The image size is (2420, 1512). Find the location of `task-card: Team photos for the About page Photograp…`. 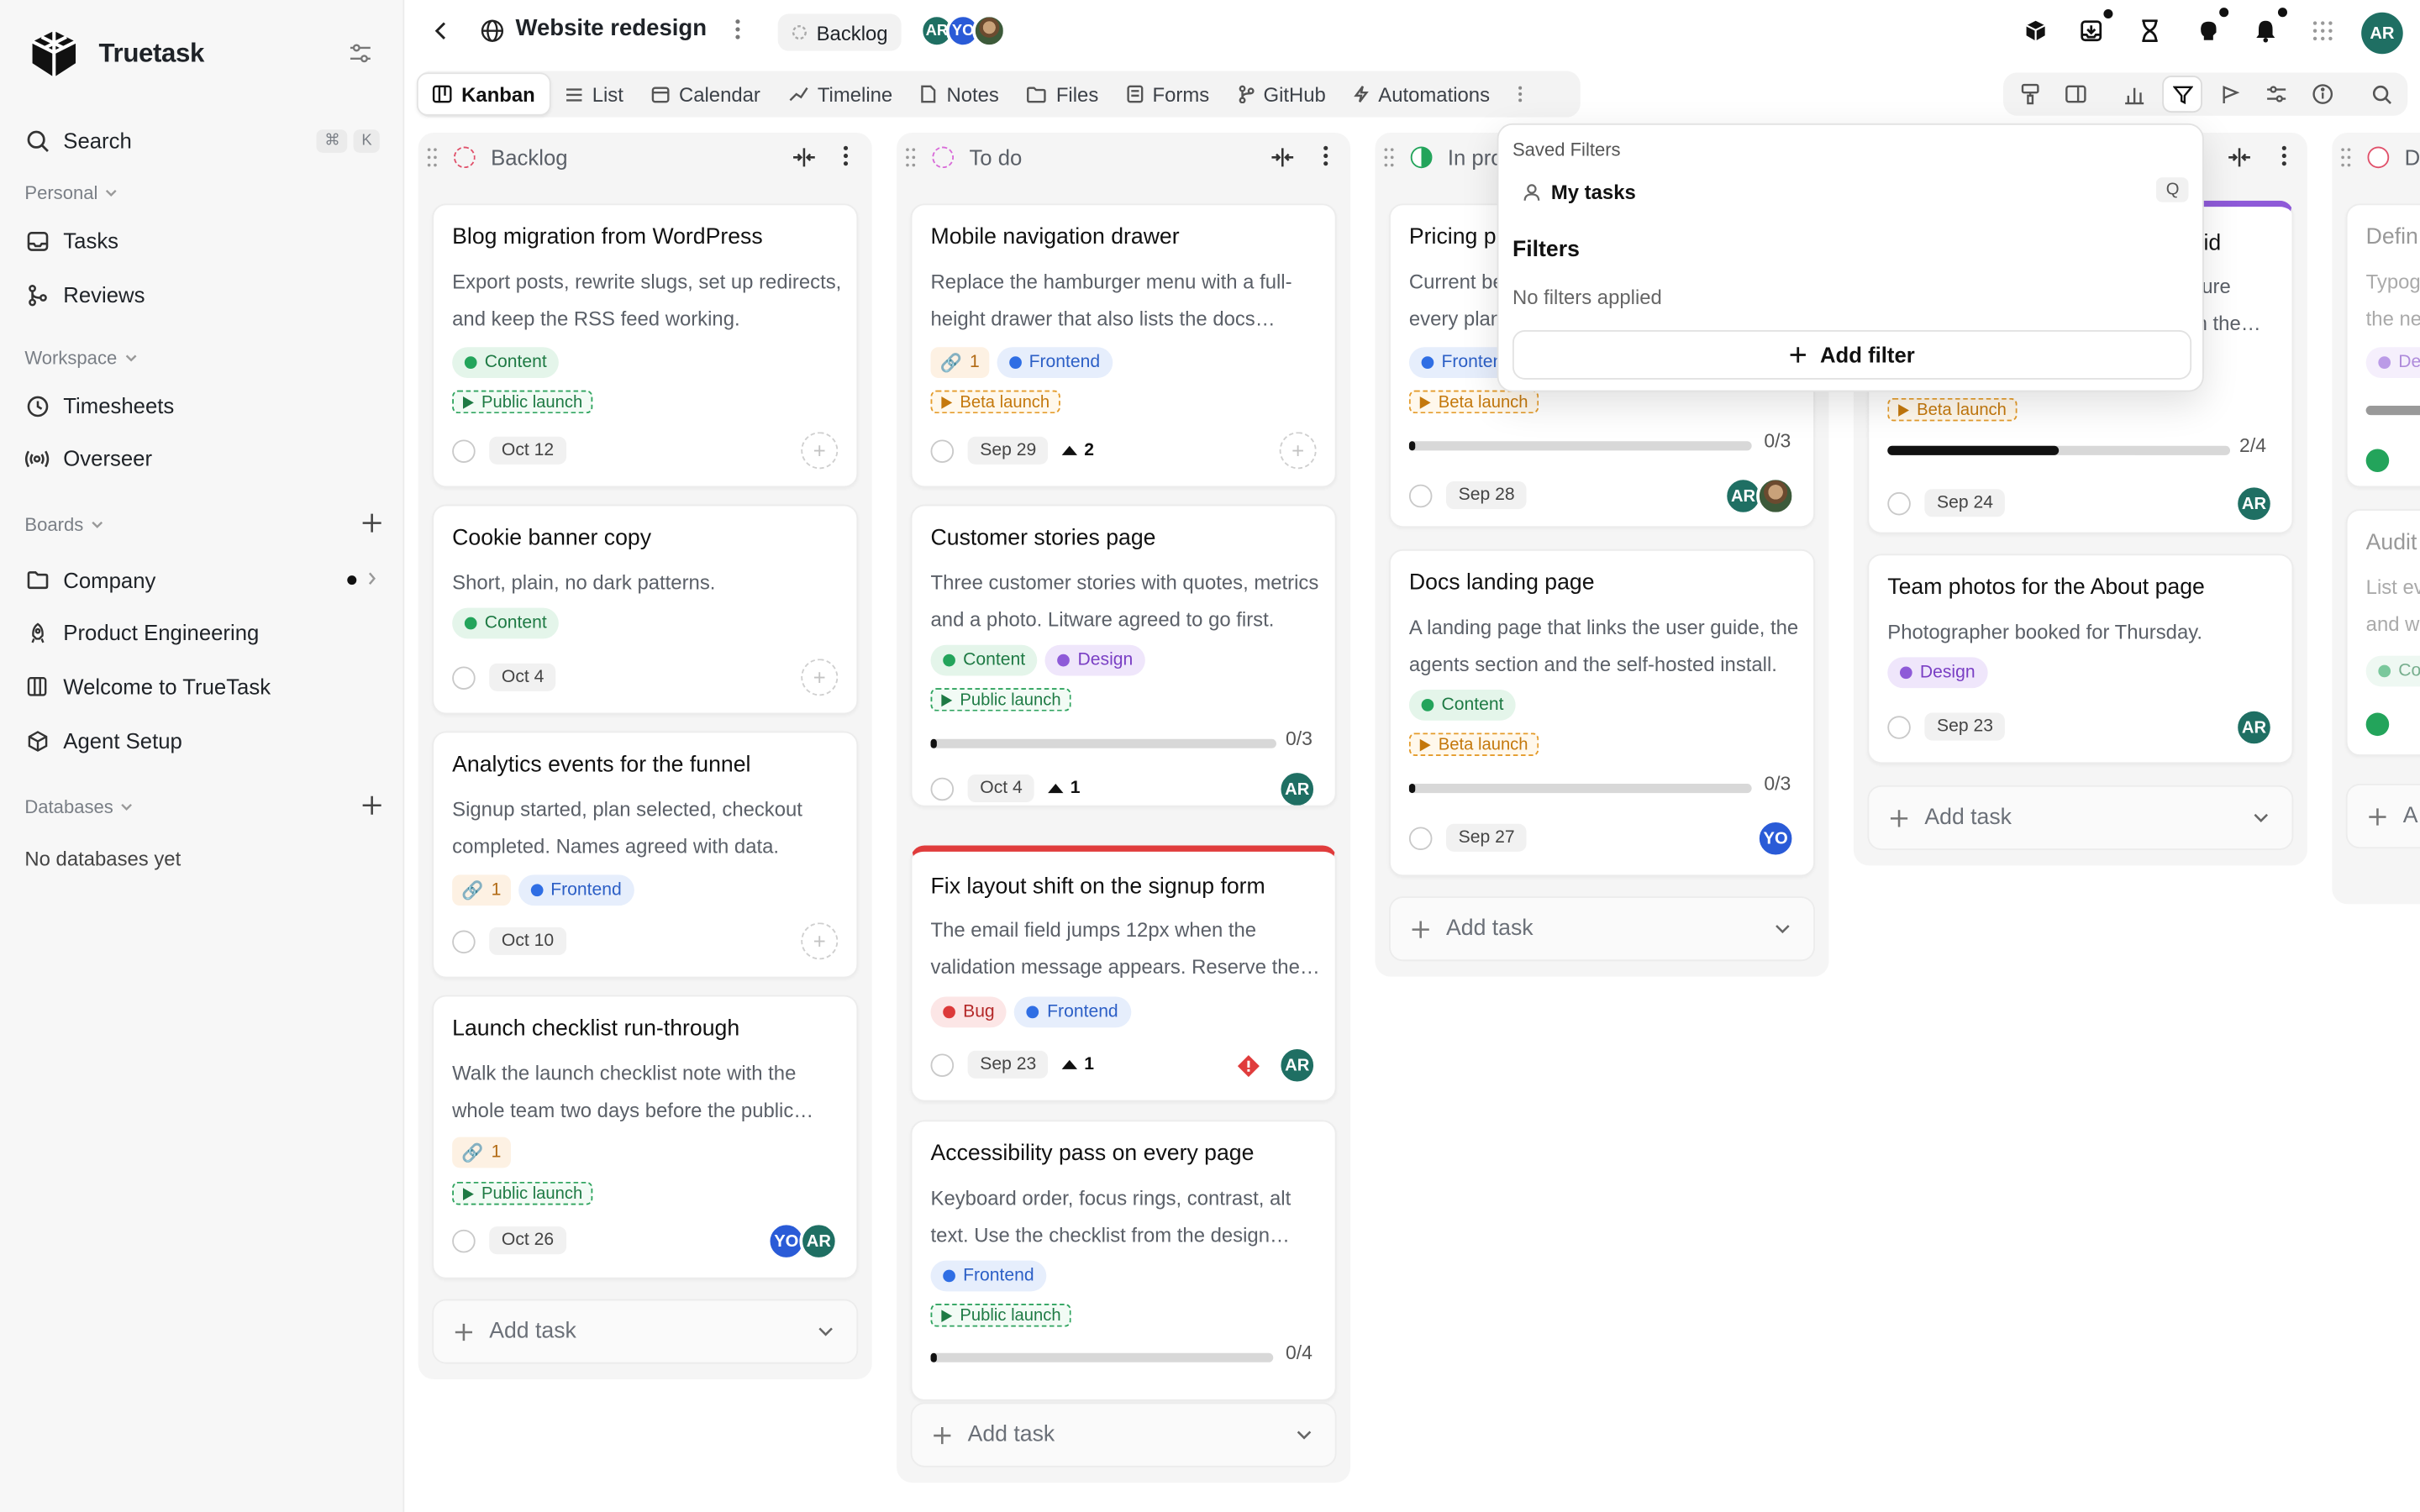

task-card: Team photos for the About page Photograp… is located at coordinates (2081, 659).